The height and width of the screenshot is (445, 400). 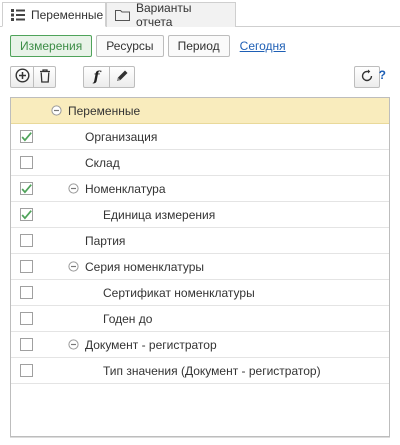 I want to click on subtab-dimensions: Измерения, so click(x=51, y=46).